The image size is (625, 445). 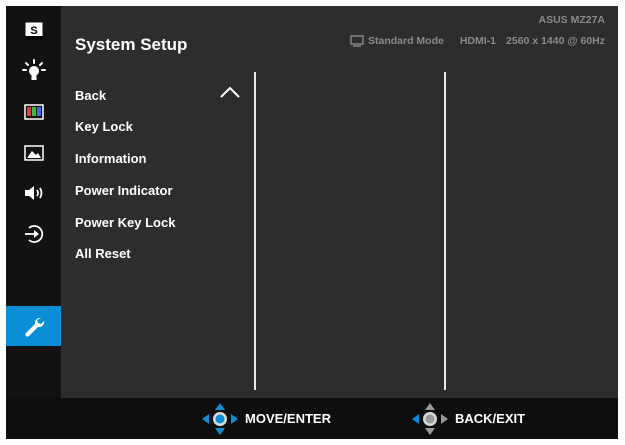 I want to click on status-row: Standard Mode HDMI-1 2560 x 1440 @ 60Hz, so click(x=477, y=41).